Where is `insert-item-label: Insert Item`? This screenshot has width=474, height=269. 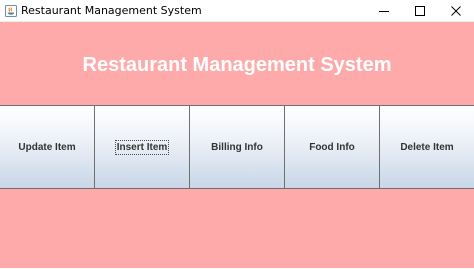 insert-item-label: Insert Item is located at coordinates (142, 147).